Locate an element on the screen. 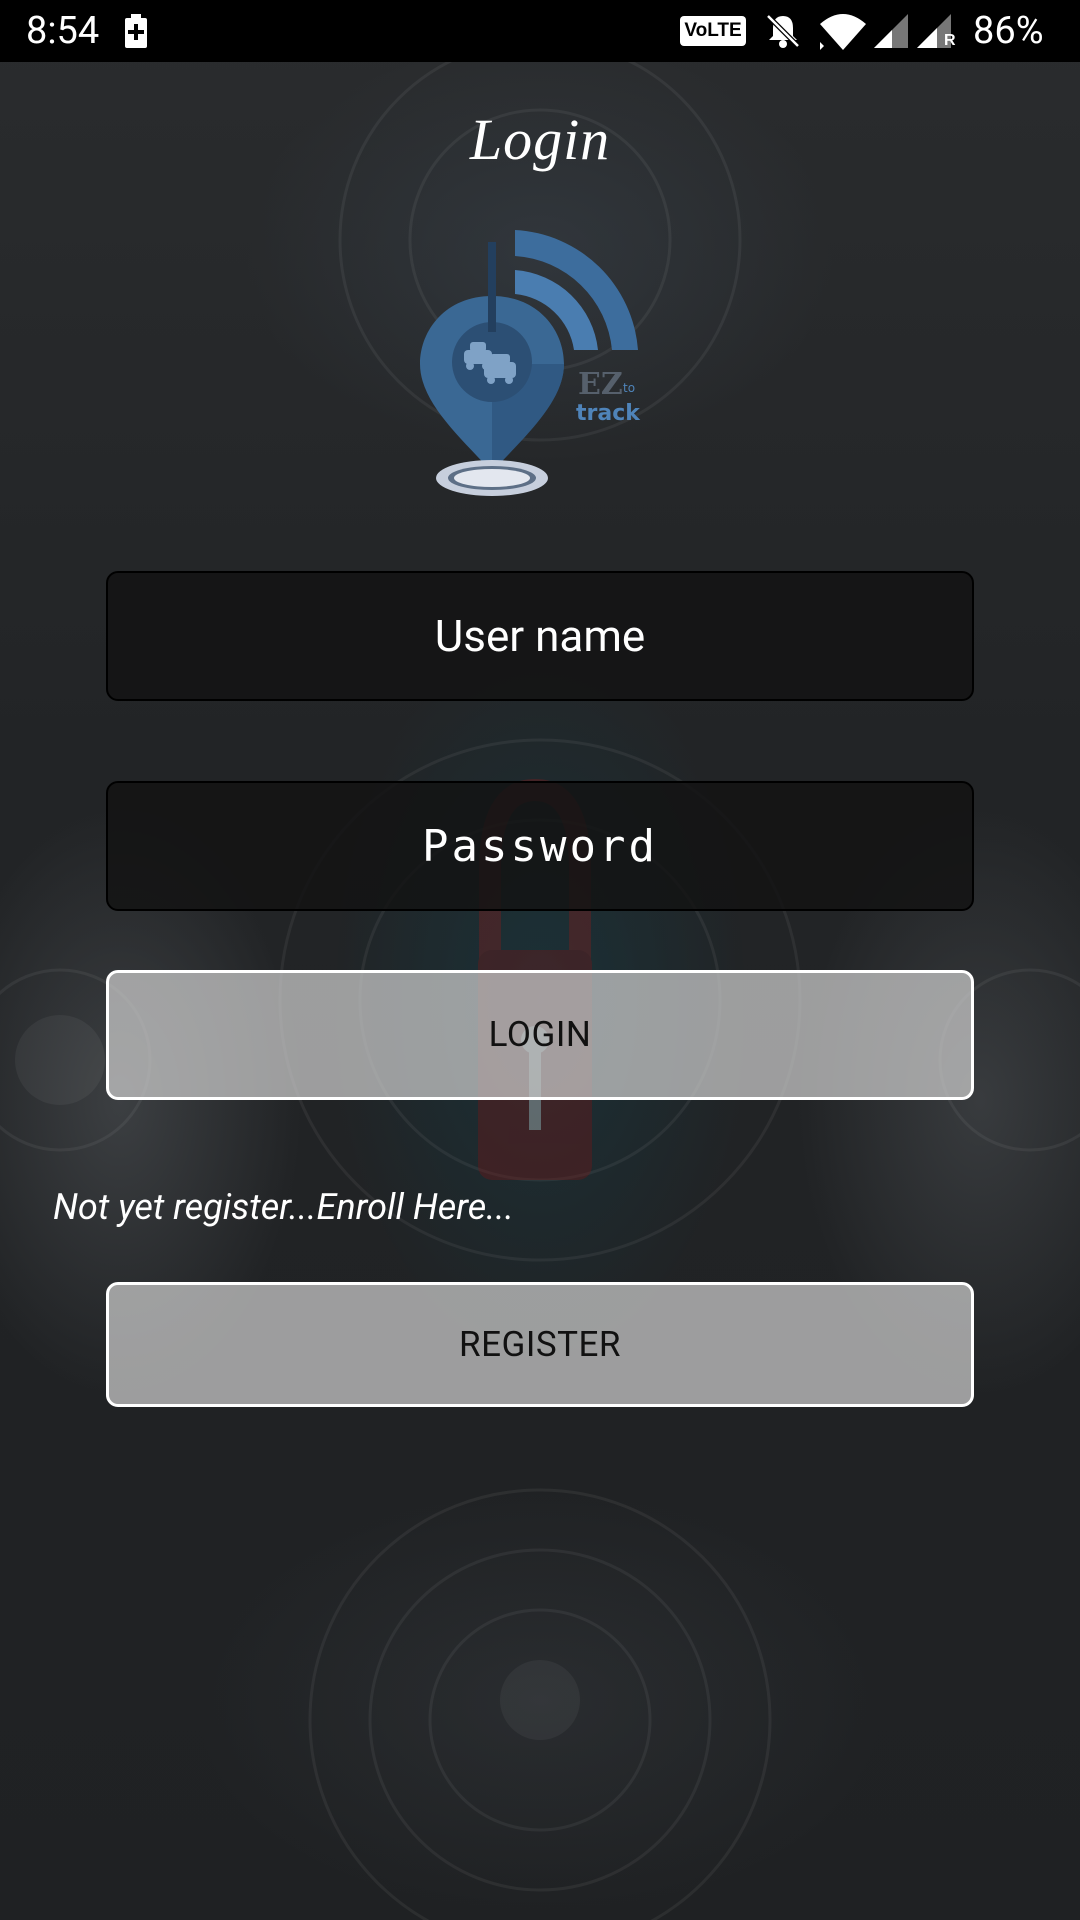  logo-text-to: to is located at coordinates (629, 388).